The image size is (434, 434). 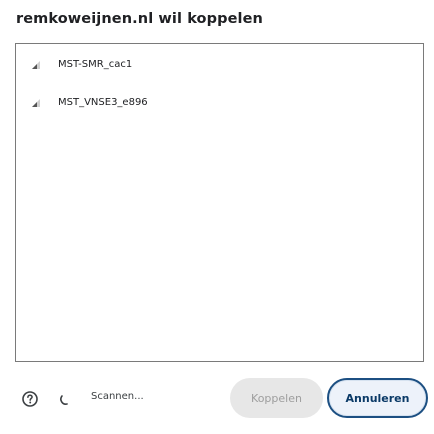 I want to click on cancel-button: Annuleren, so click(x=377, y=398).